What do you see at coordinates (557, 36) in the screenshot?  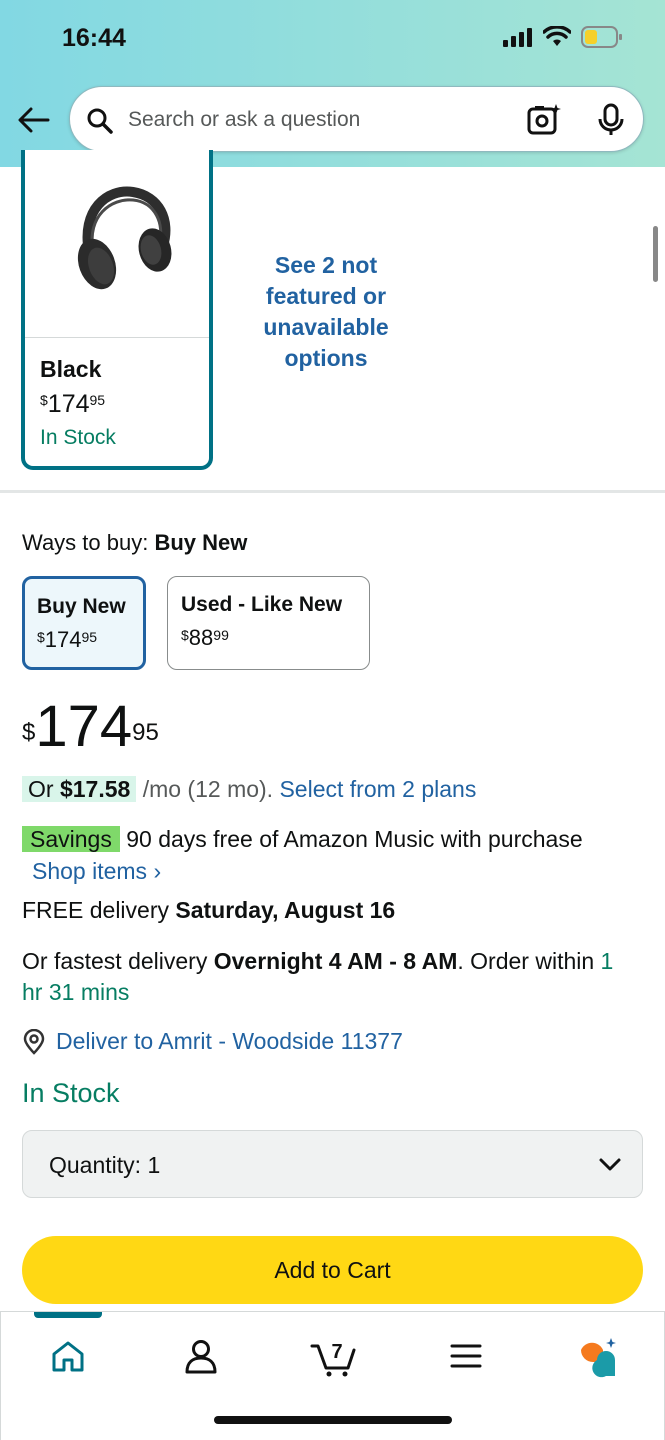 I see `wifi-icon` at bounding box center [557, 36].